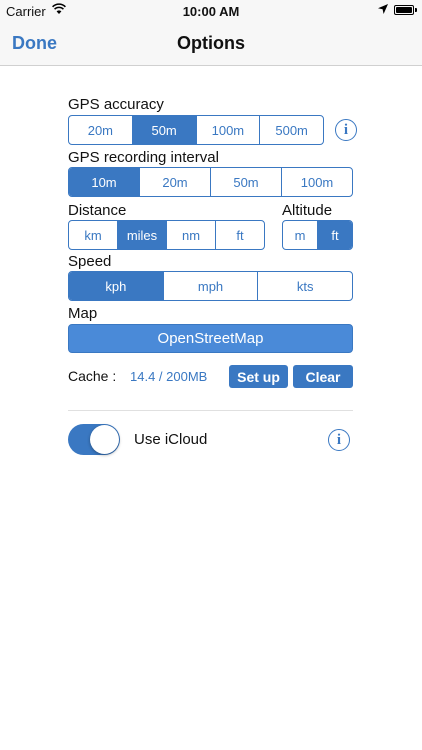 Image resolution: width=422 pixels, height=750 pixels. I want to click on speed-segmented-control: kph mph kts, so click(210, 286).